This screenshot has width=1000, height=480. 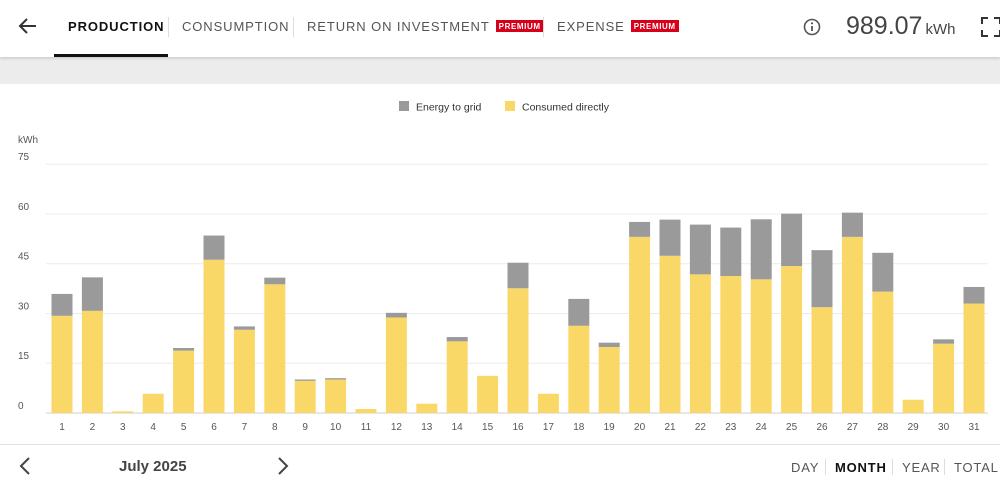 I want to click on x-tick-label: 16, so click(x=518, y=427).